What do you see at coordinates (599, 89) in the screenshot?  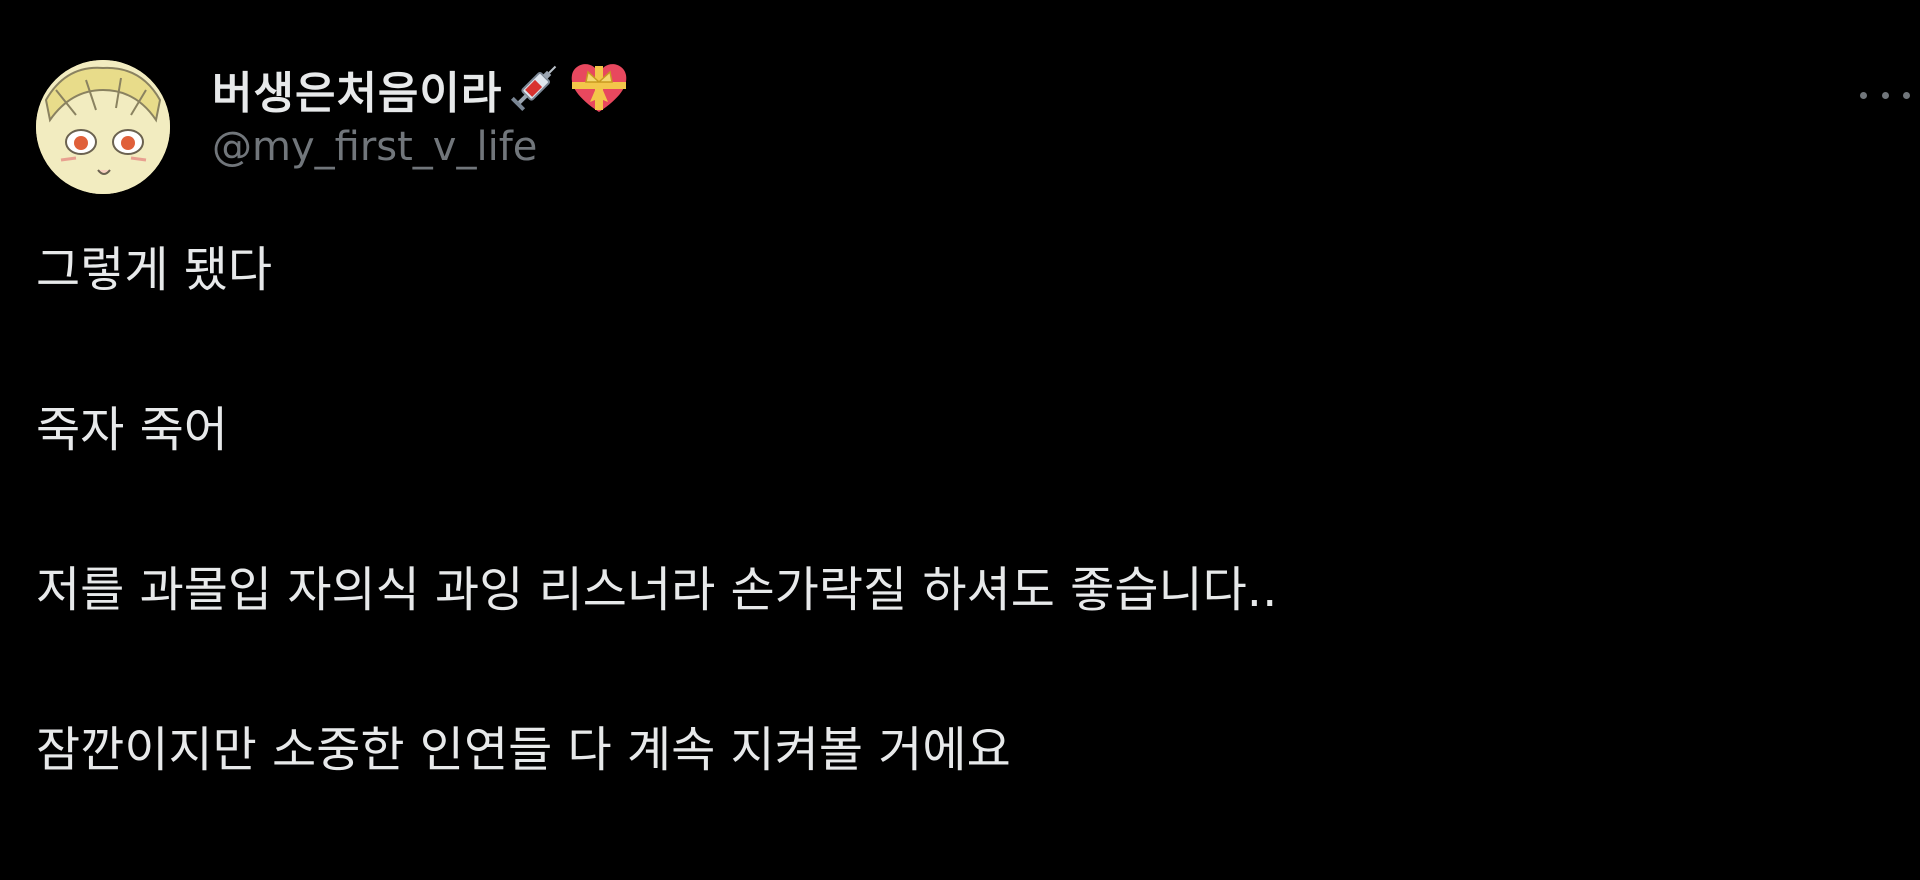 I see `heart-with-ribbon-icon` at bounding box center [599, 89].